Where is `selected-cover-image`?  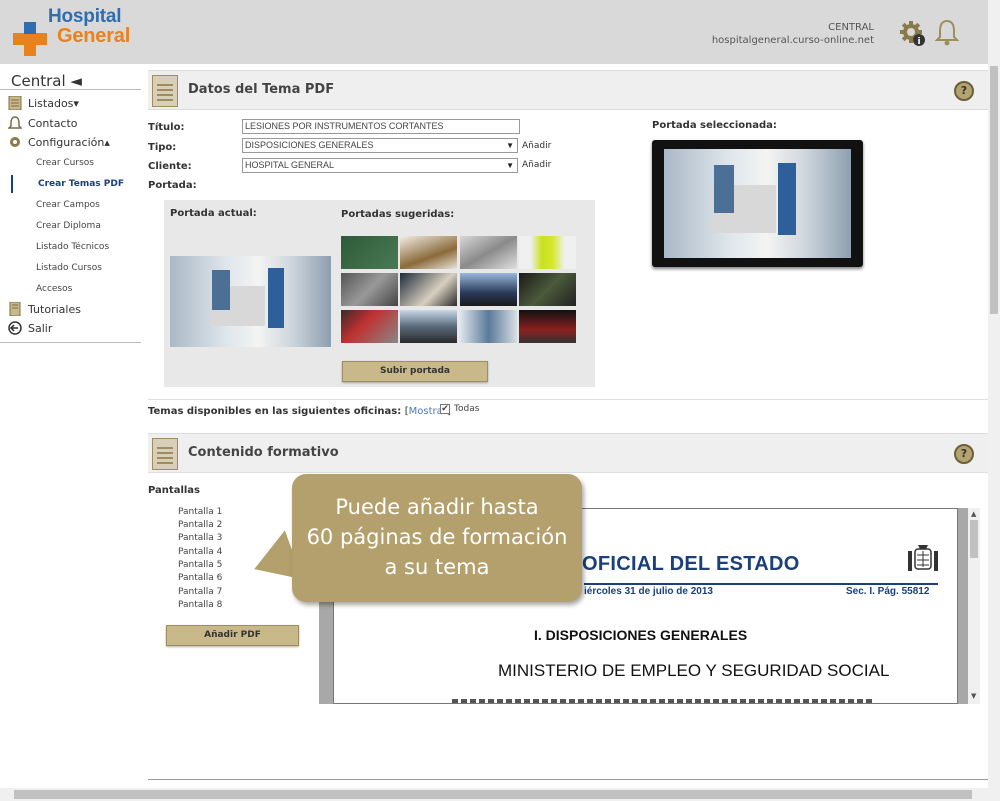
selected-cover-image is located at coordinates (757, 203).